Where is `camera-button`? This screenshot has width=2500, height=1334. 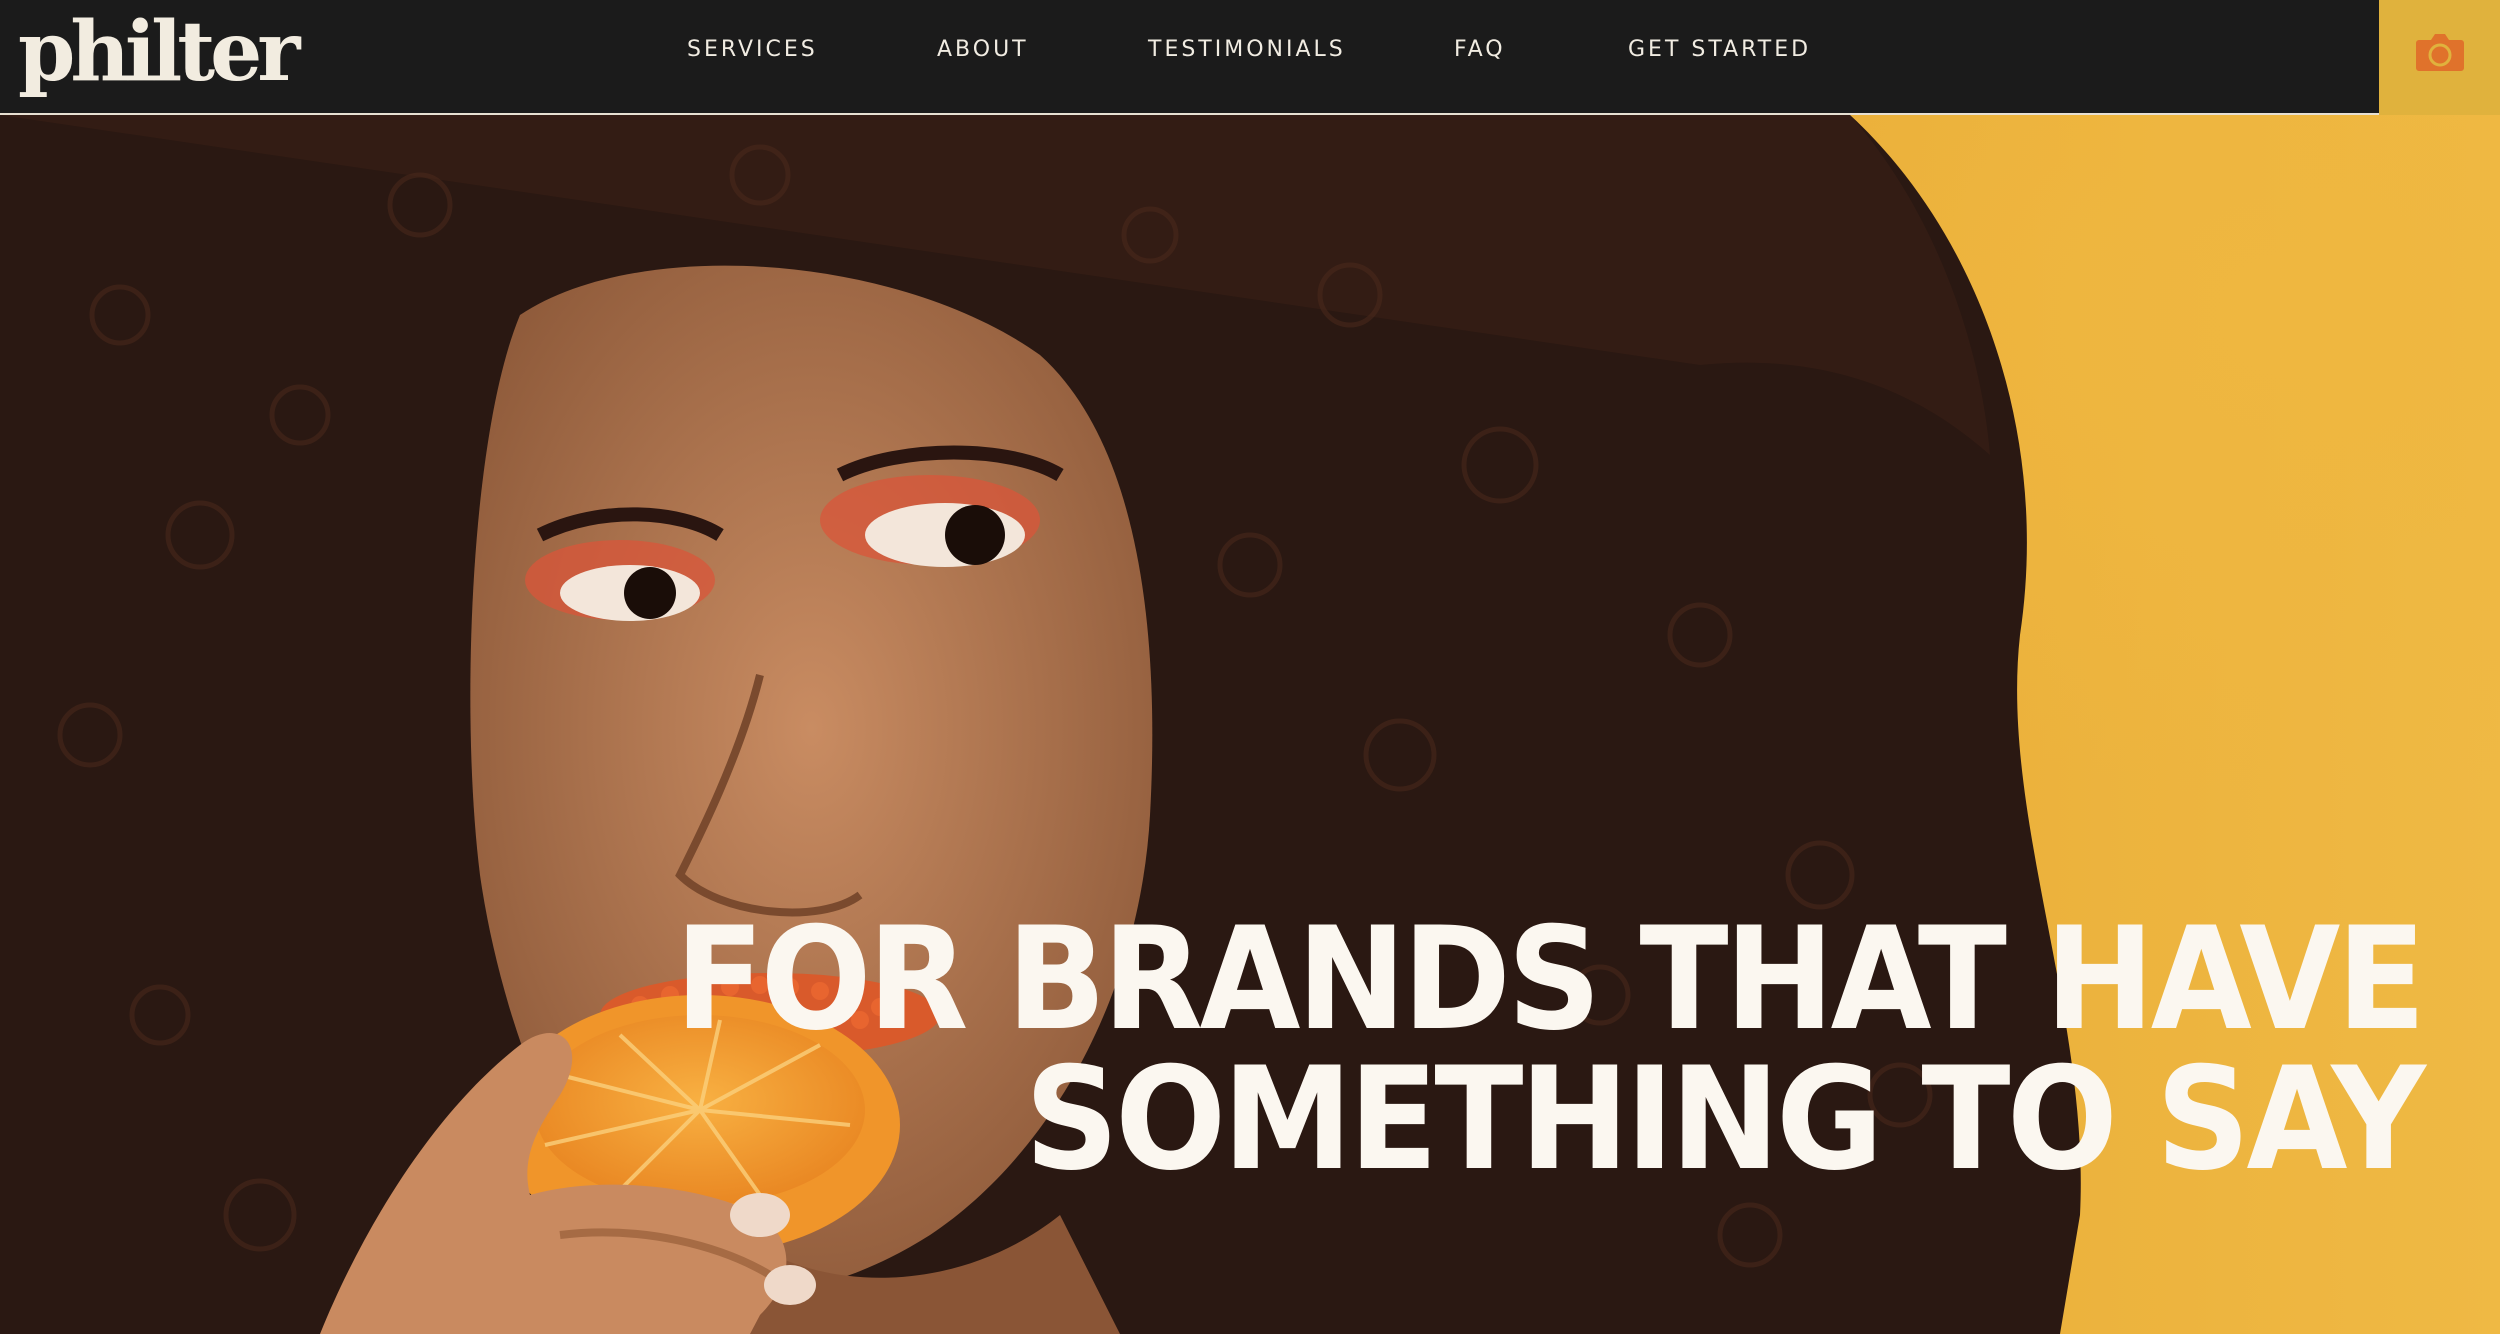
camera-button is located at coordinates (2439, 57).